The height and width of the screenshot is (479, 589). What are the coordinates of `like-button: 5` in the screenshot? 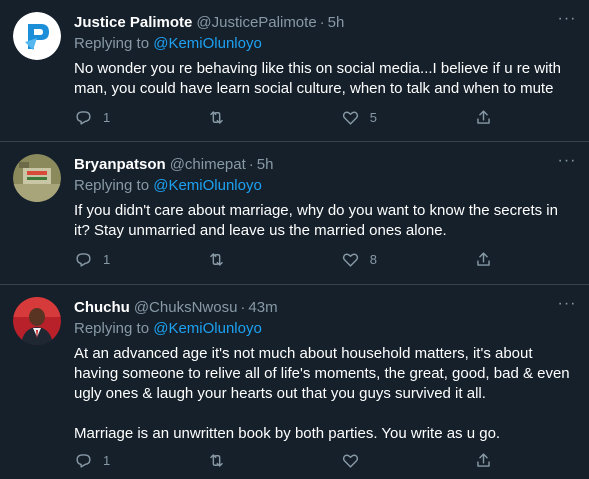 It's located at (407, 117).